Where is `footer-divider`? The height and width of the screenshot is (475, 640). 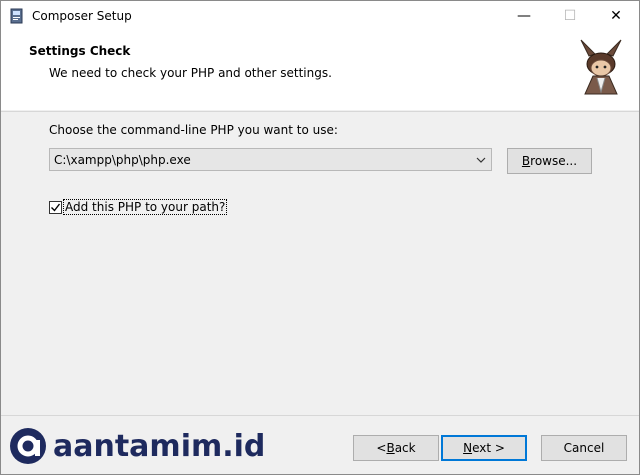 footer-divider is located at coordinates (320, 415).